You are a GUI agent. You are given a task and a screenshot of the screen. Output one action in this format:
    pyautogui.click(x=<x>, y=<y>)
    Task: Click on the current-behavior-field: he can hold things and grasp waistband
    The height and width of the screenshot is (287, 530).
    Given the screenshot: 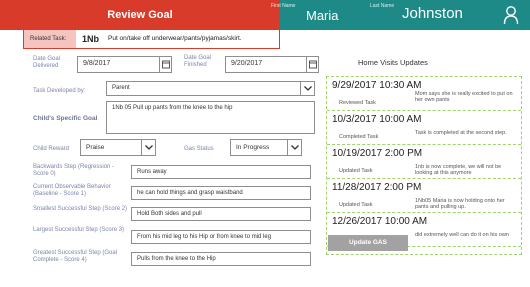 What is the action you would take?
    pyautogui.click(x=221, y=193)
    